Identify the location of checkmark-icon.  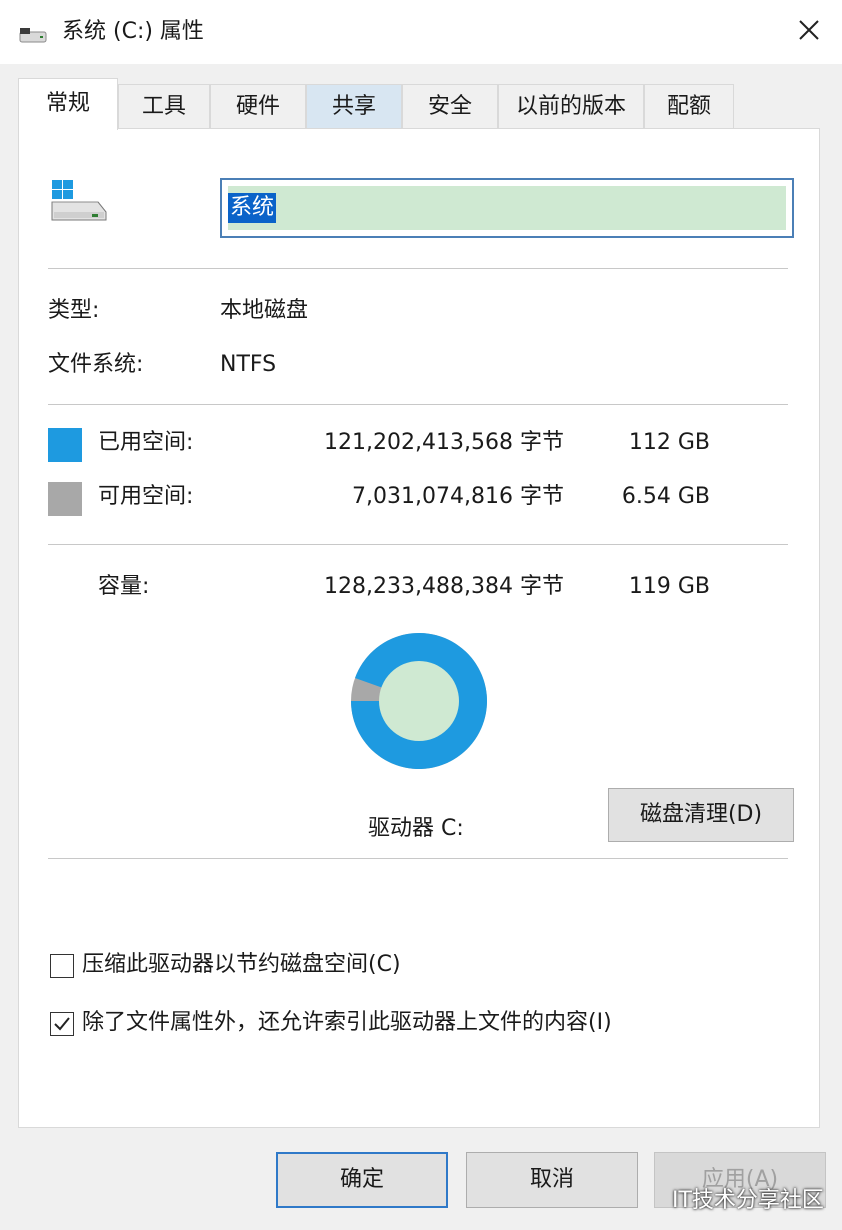
(62, 1024).